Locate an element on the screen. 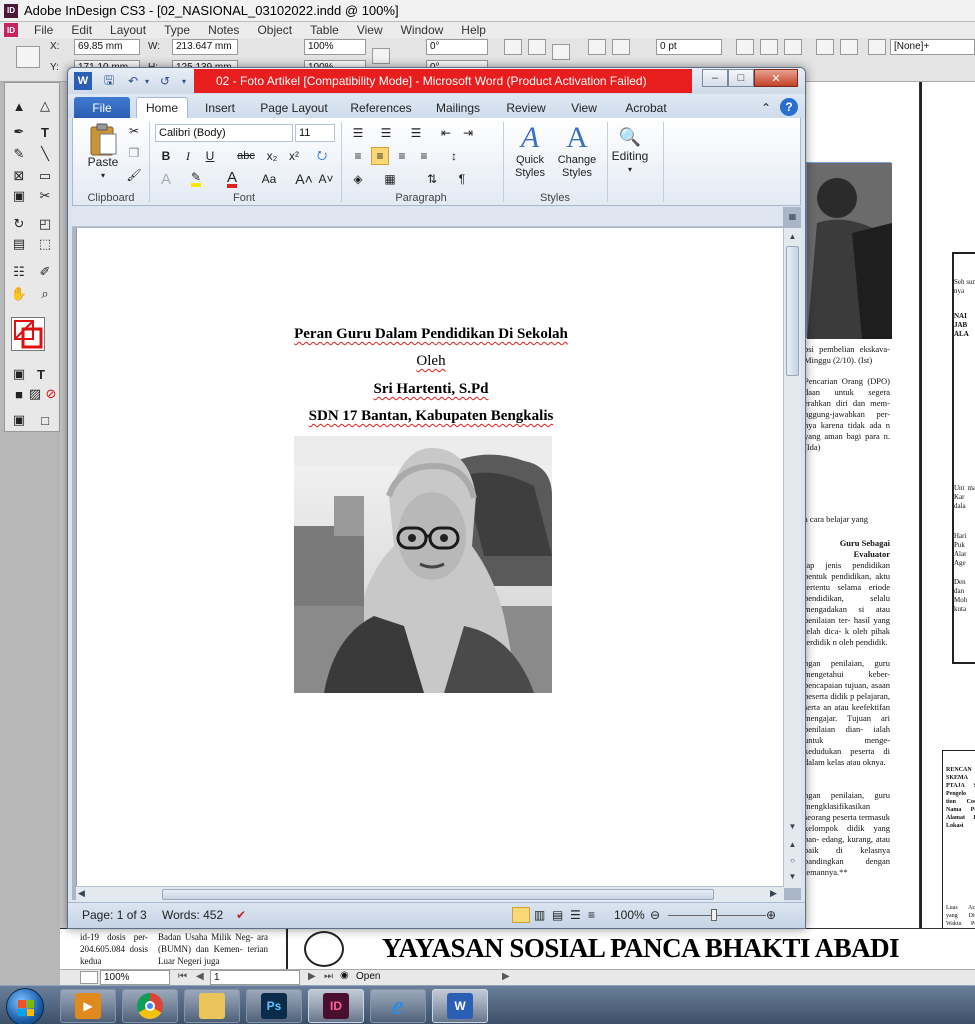 The width and height of the screenshot is (975, 1024). apply-none-icon: ⊘ is located at coordinates (51, 394).